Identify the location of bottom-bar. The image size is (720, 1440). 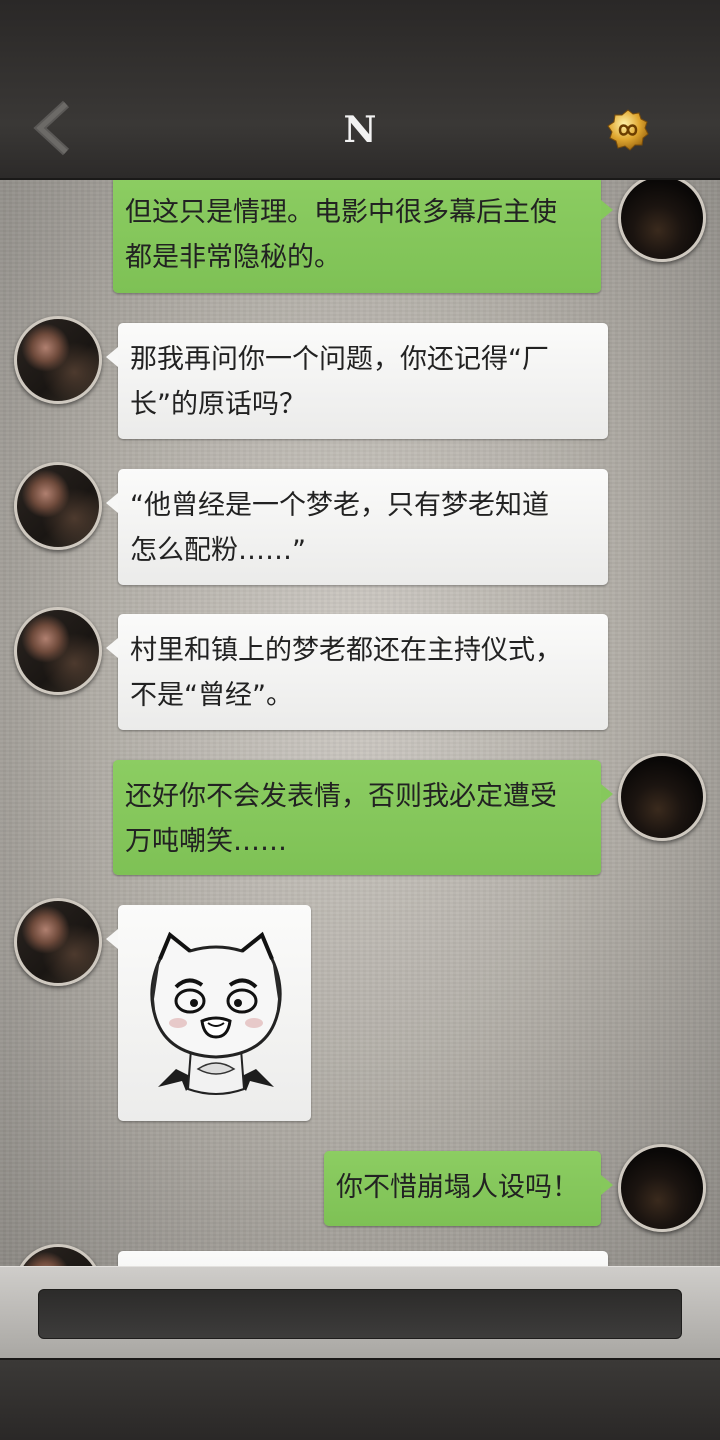
(360, 1399).